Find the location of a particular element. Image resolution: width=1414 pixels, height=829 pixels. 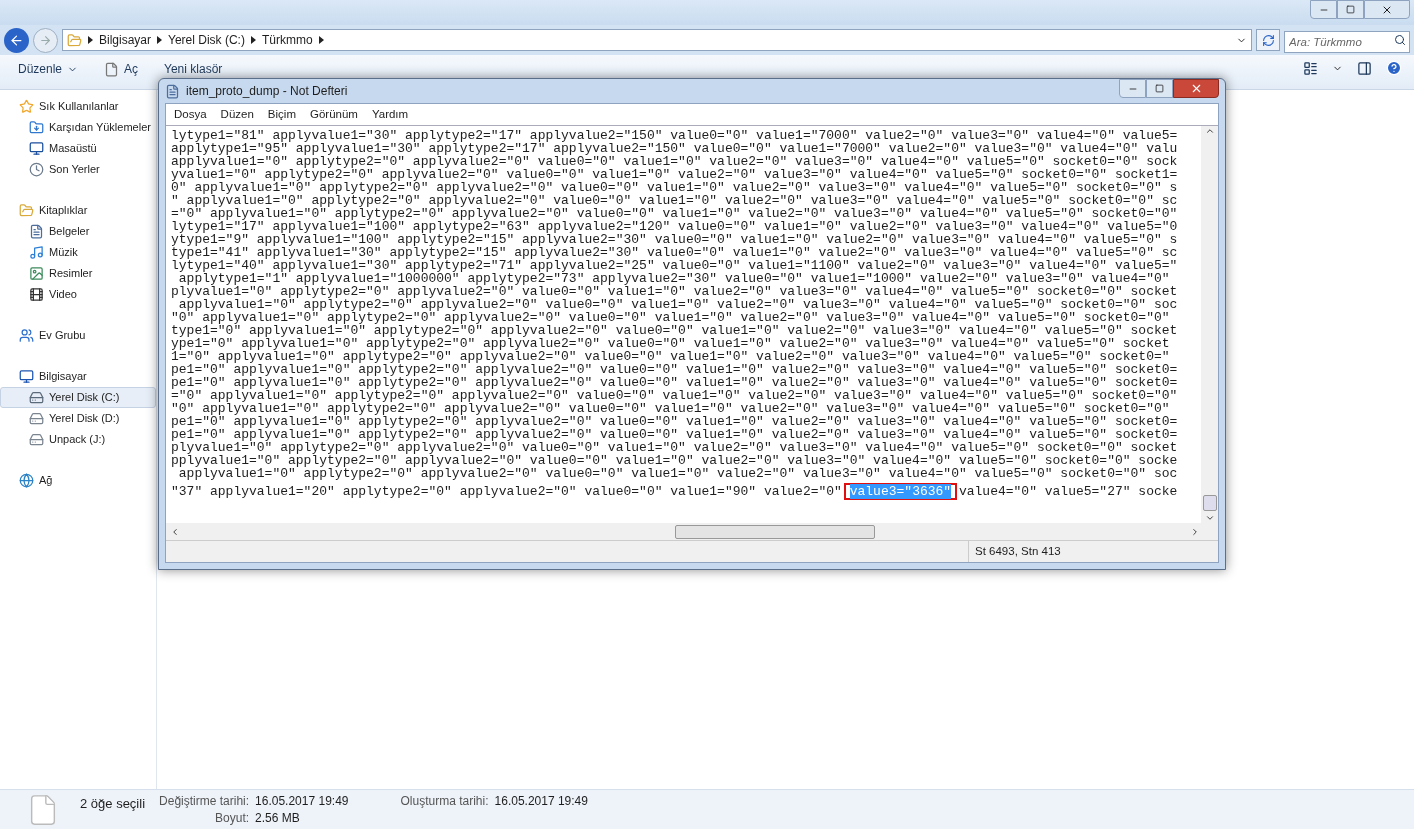

forward-icon is located at coordinates (45, 40).